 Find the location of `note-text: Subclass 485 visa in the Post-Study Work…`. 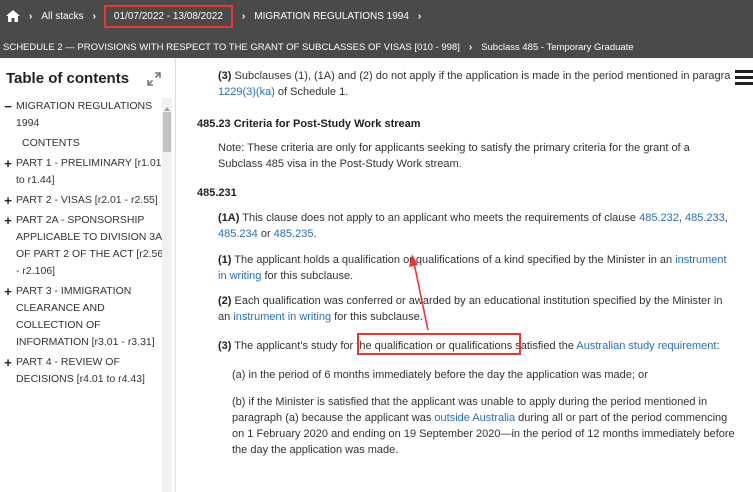

note-text: Subclass 485 visa in the Post-Study Work… is located at coordinates (340, 164).